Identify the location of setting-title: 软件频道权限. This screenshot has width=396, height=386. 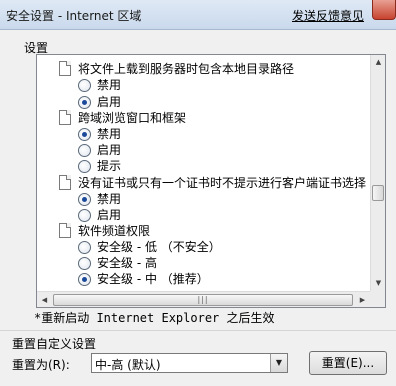
(114, 231).